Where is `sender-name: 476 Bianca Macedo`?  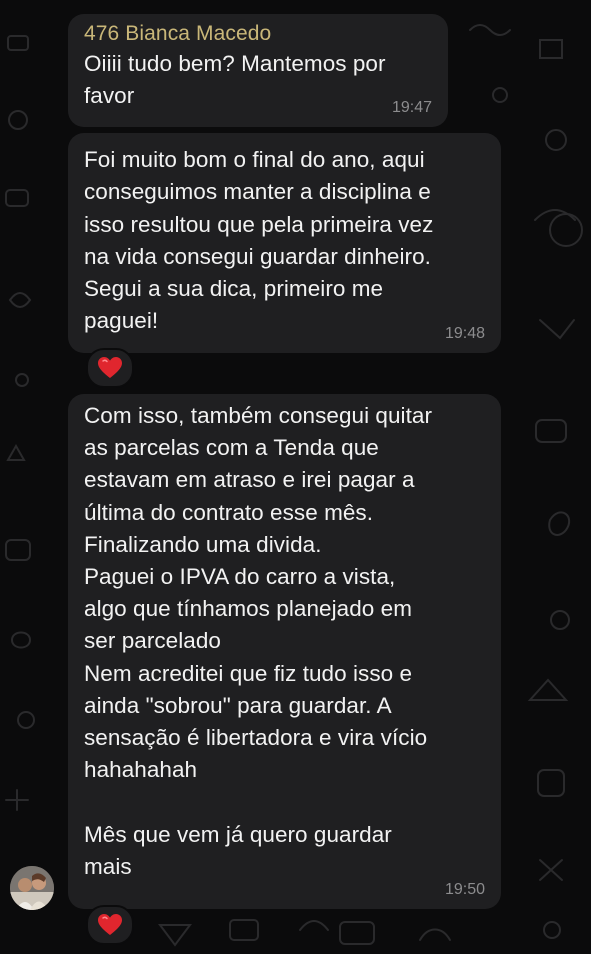
sender-name: 476 Bianca Macedo is located at coordinates (258, 34).